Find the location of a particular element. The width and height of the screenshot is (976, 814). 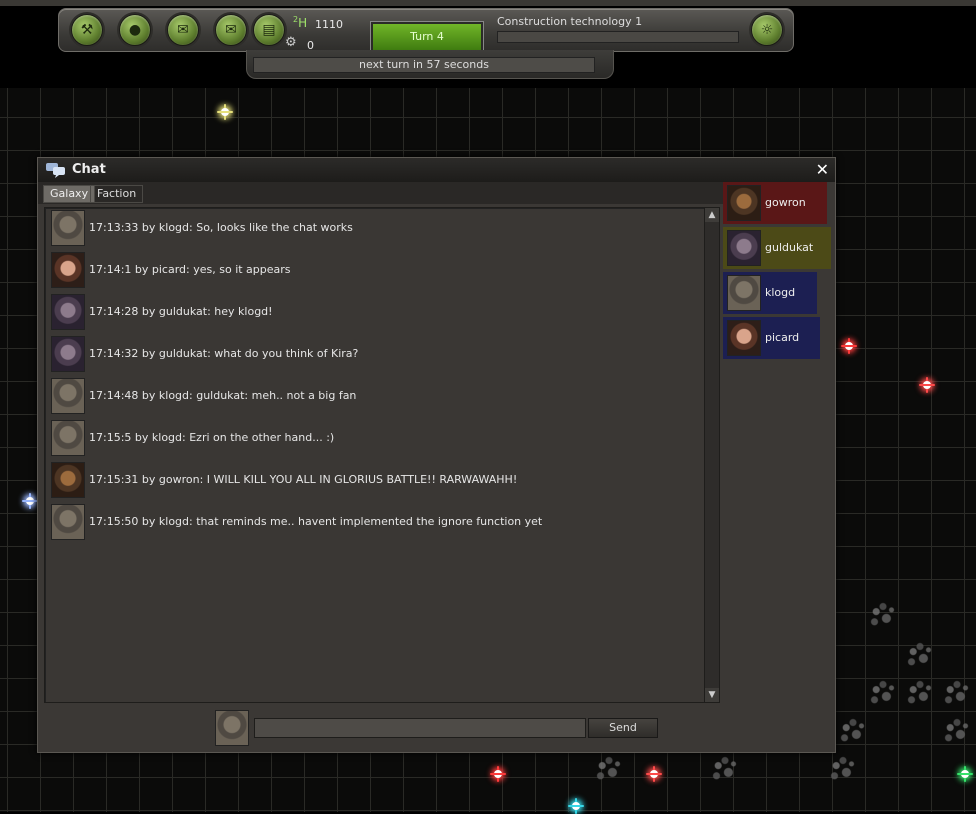

turn-timer-panel: next turn in 57 seconds is located at coordinates (430, 64).